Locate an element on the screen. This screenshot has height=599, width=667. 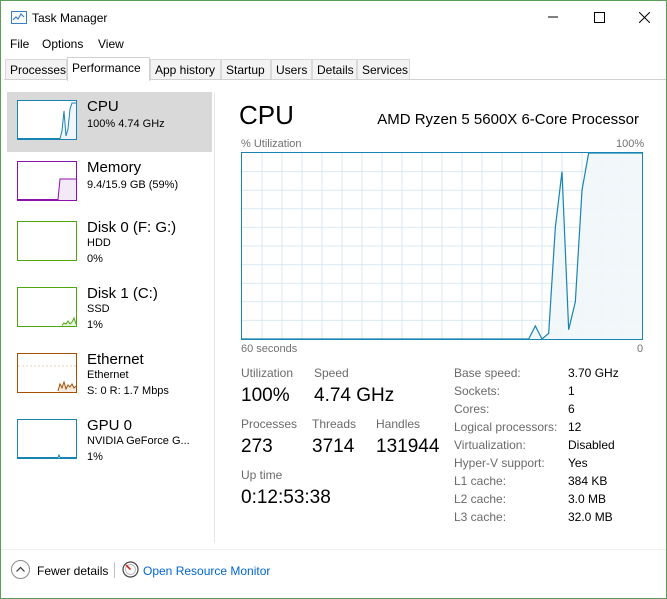
sidebar-item-ethernet: Ethernet Ethernet S: 0 R: 1.7 Mbps is located at coordinates (109, 376).